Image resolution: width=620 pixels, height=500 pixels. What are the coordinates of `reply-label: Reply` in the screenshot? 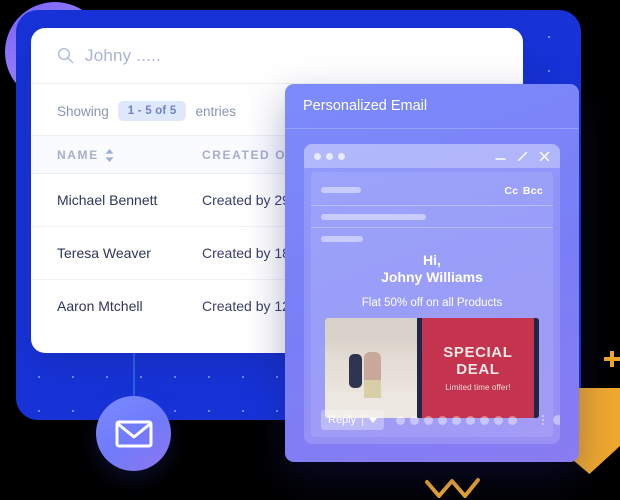 It's located at (342, 420).